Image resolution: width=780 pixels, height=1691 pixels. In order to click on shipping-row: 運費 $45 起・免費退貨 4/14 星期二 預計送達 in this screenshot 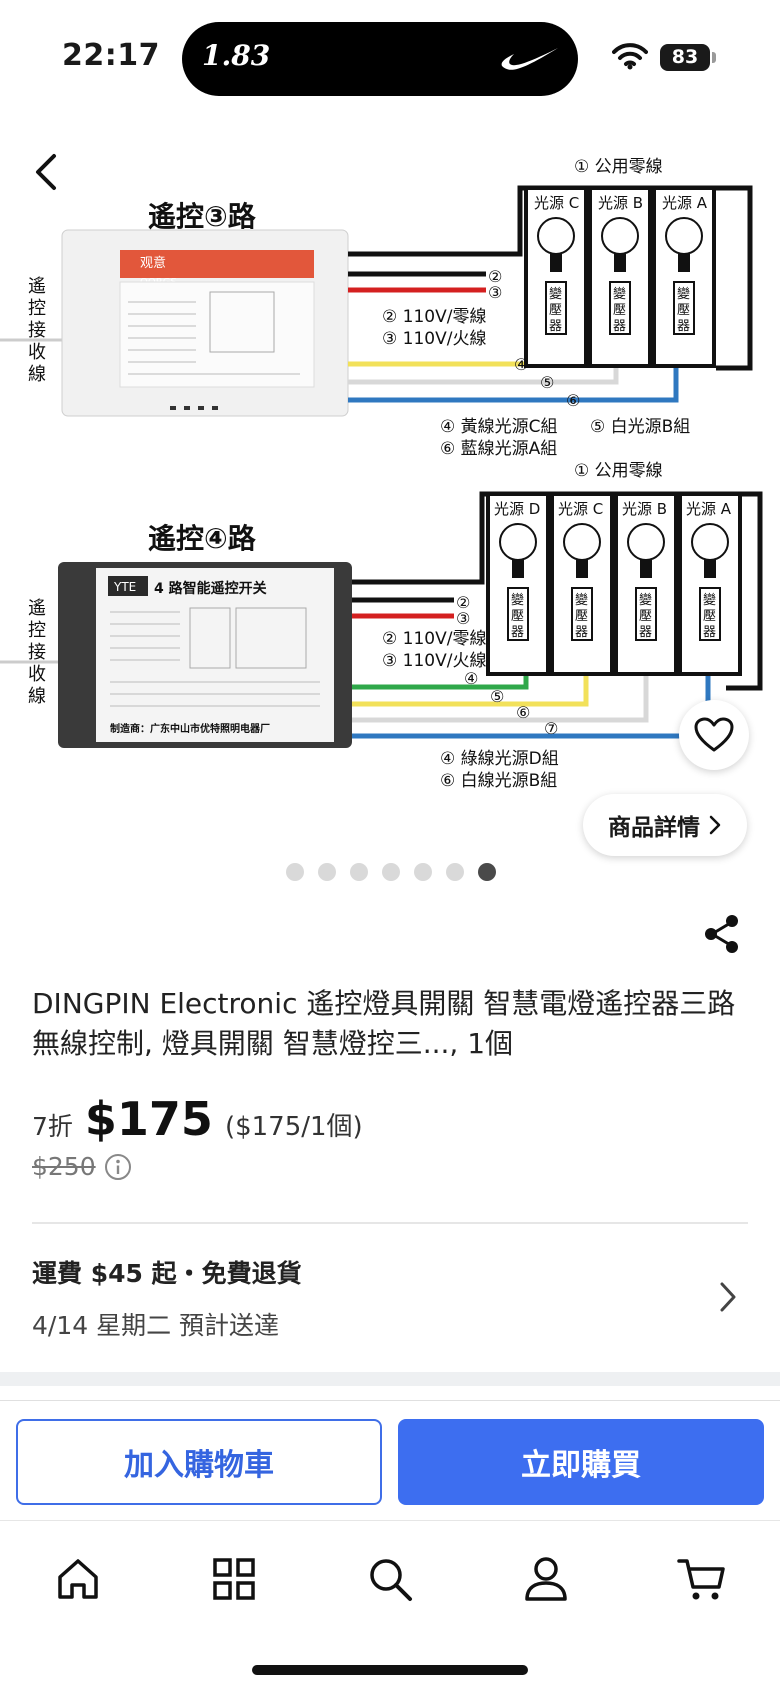, I will do `click(390, 1300)`.